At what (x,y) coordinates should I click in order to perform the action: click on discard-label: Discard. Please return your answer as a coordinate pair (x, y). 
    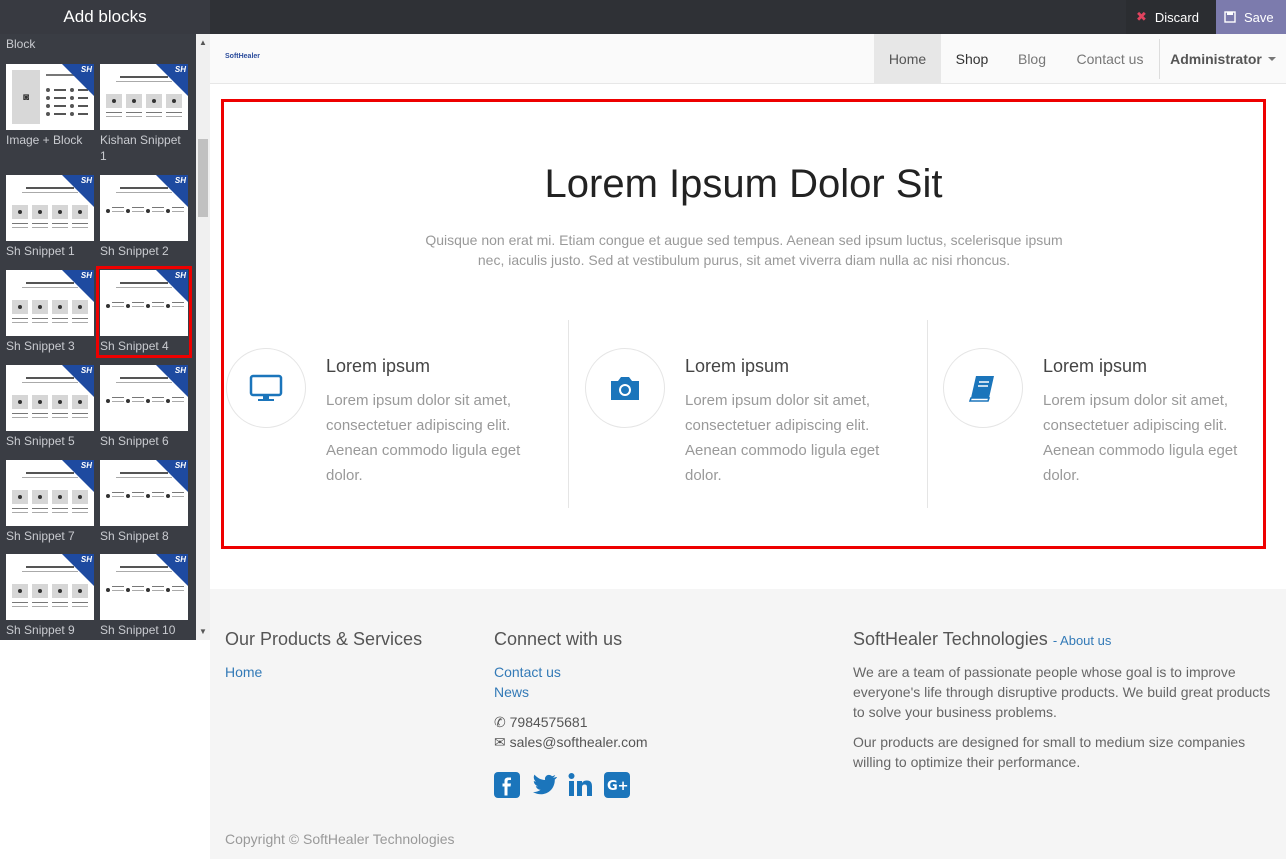
    Looking at the image, I should click on (1176, 17).